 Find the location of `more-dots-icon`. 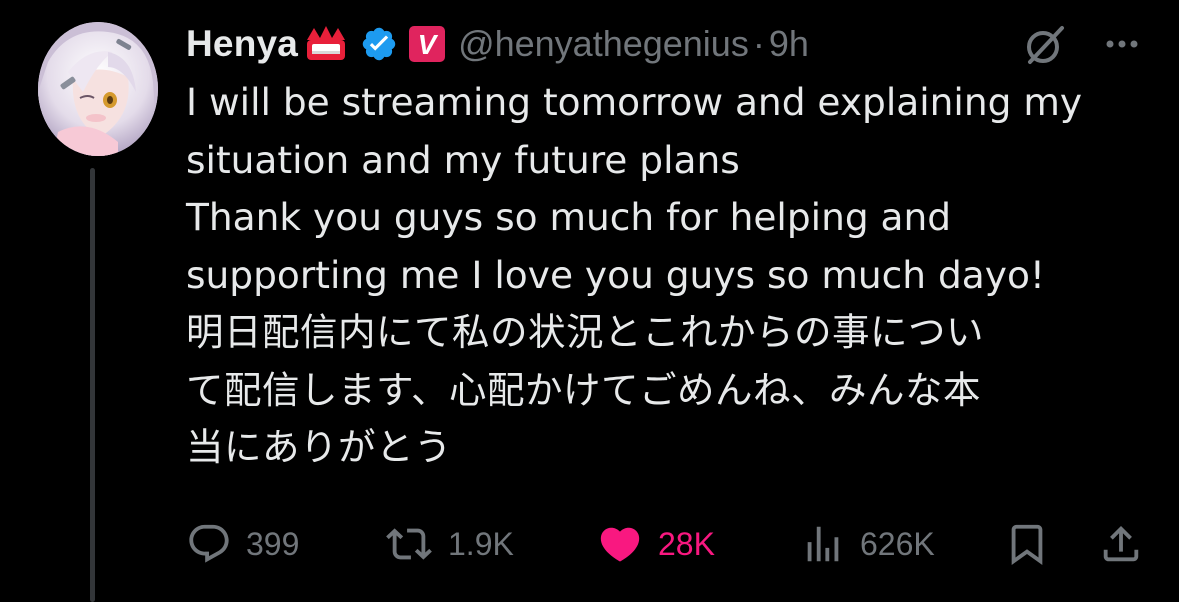

more-dots-icon is located at coordinates (1122, 44).